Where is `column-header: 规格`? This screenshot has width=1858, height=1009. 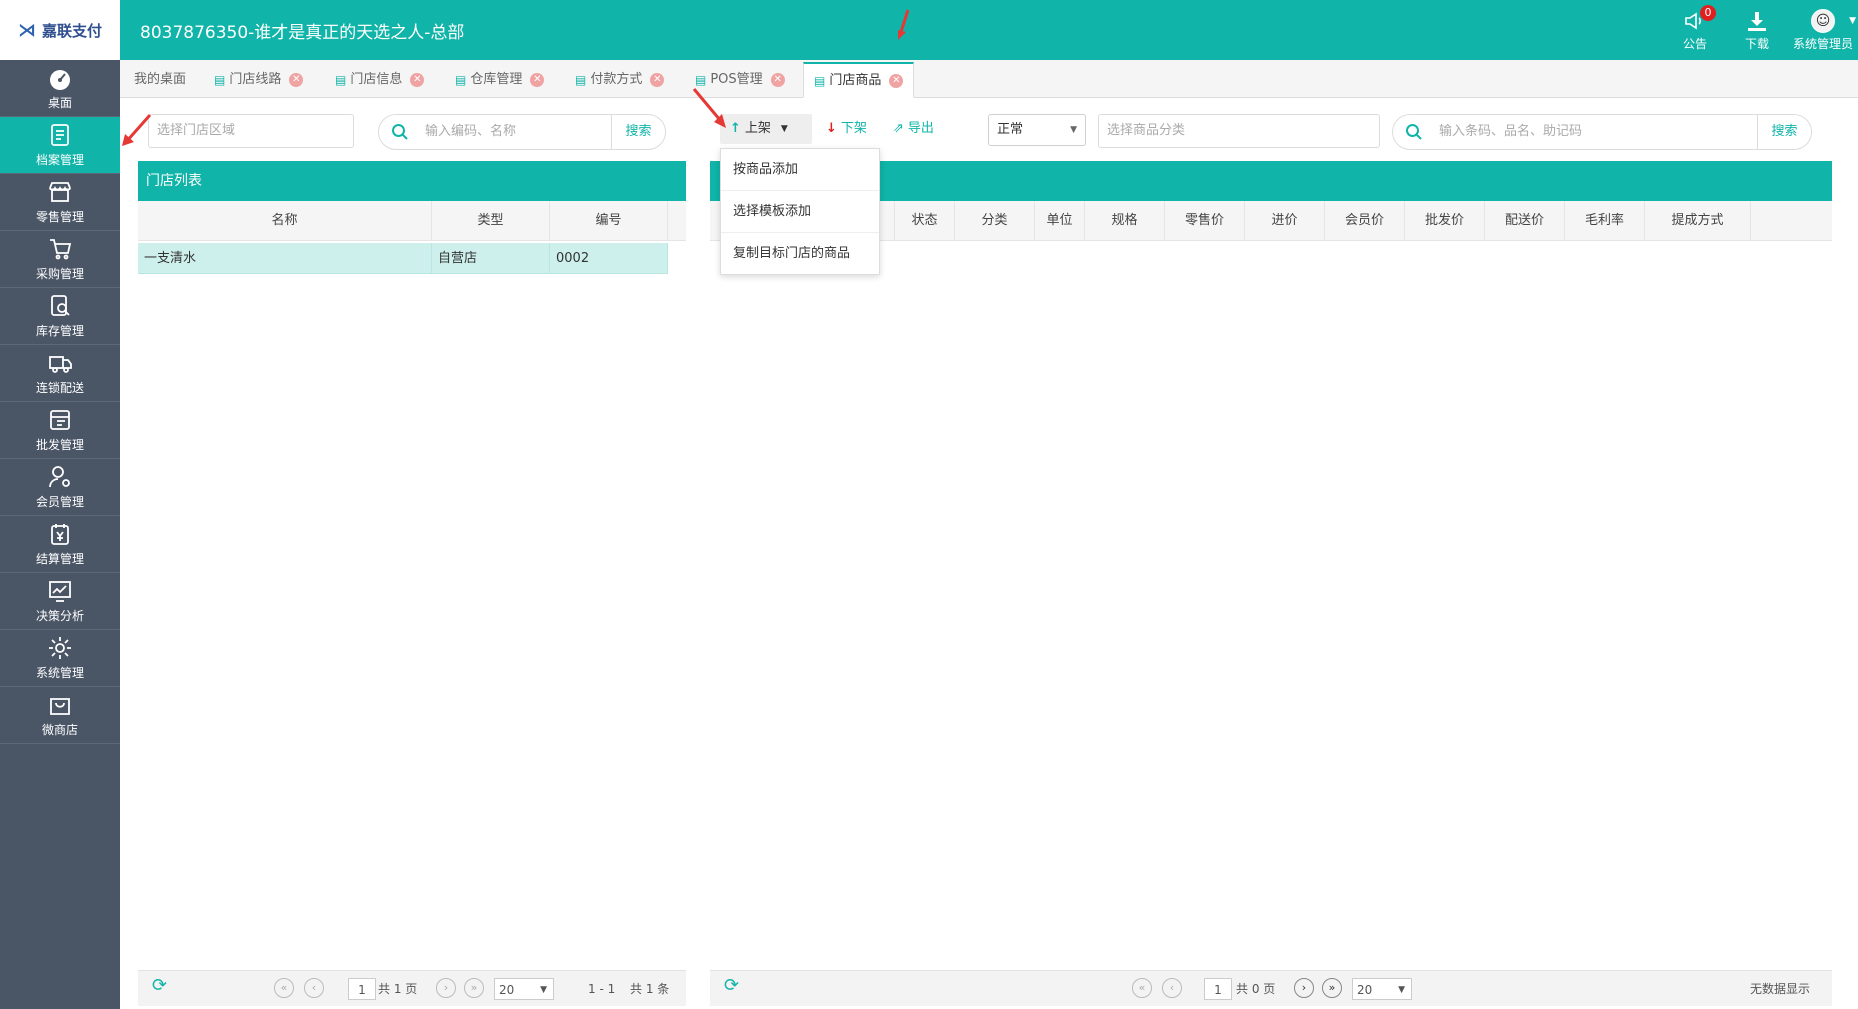
column-header: 规格 is located at coordinates (1125, 221).